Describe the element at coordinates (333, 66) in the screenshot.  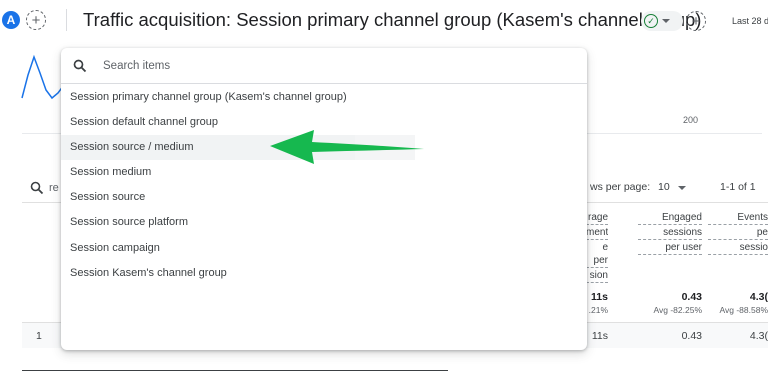
I see `search-items-input` at that location.